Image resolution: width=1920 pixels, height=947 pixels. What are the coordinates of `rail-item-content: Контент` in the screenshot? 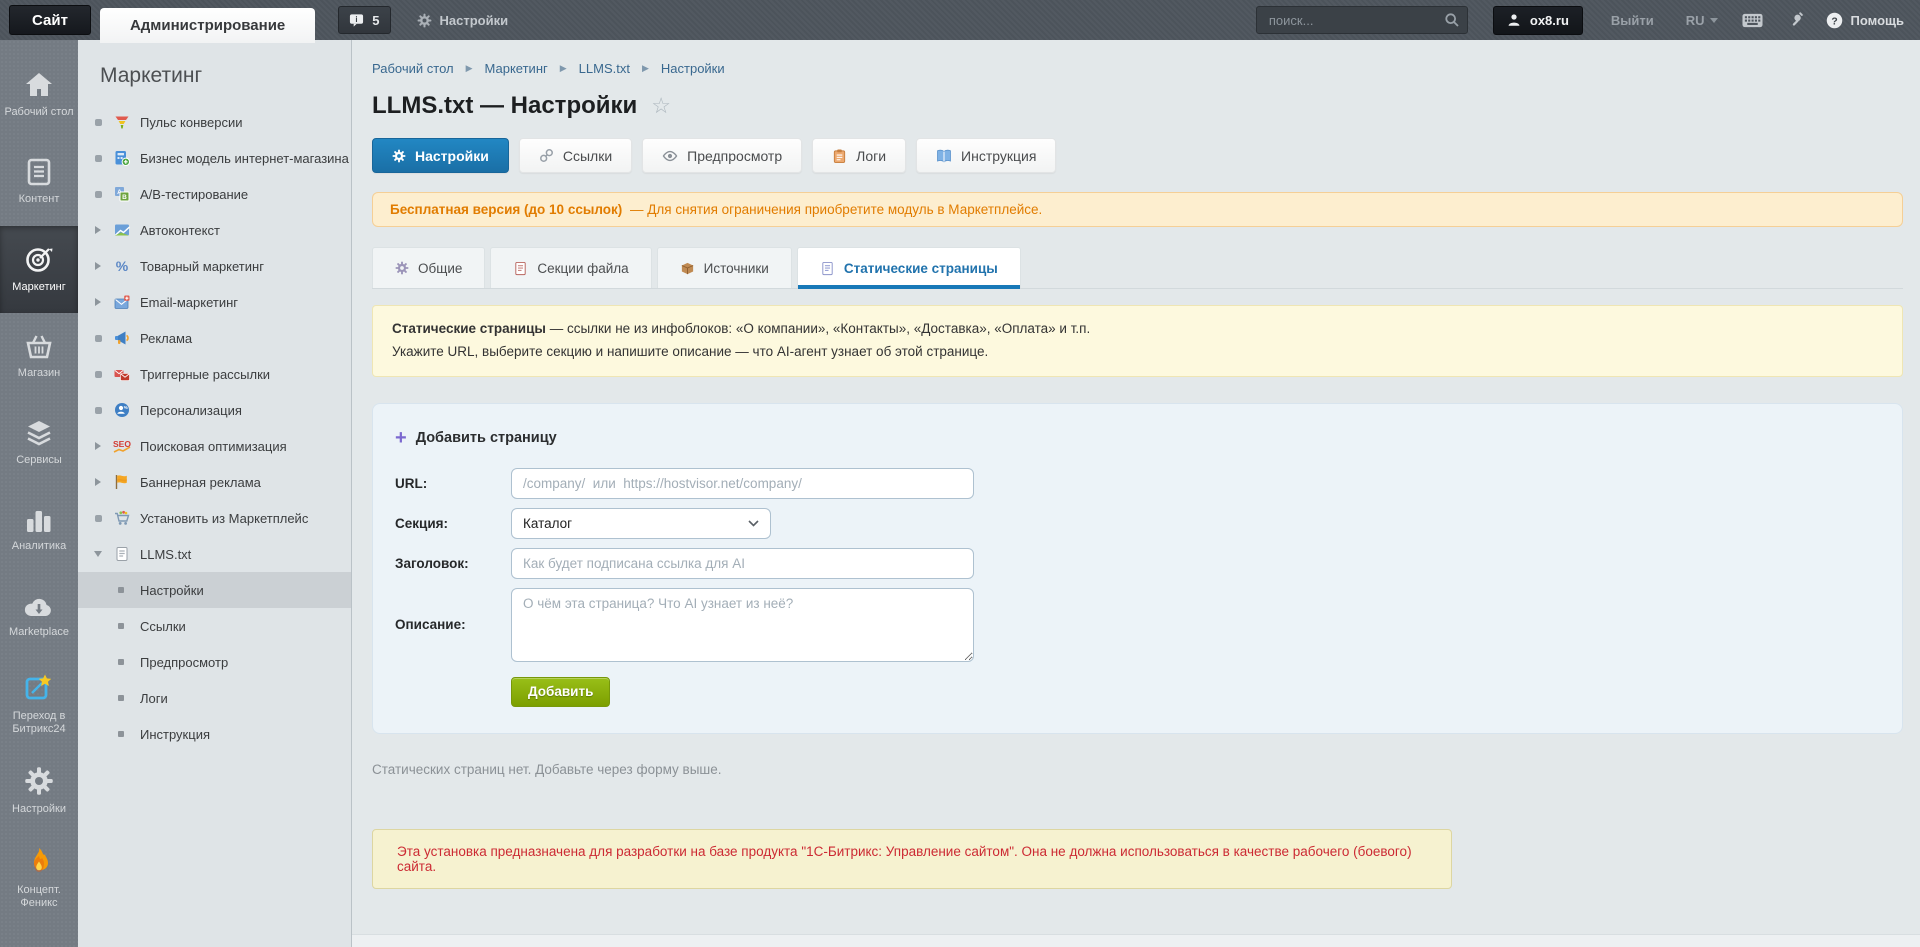 It's located at (39, 182).